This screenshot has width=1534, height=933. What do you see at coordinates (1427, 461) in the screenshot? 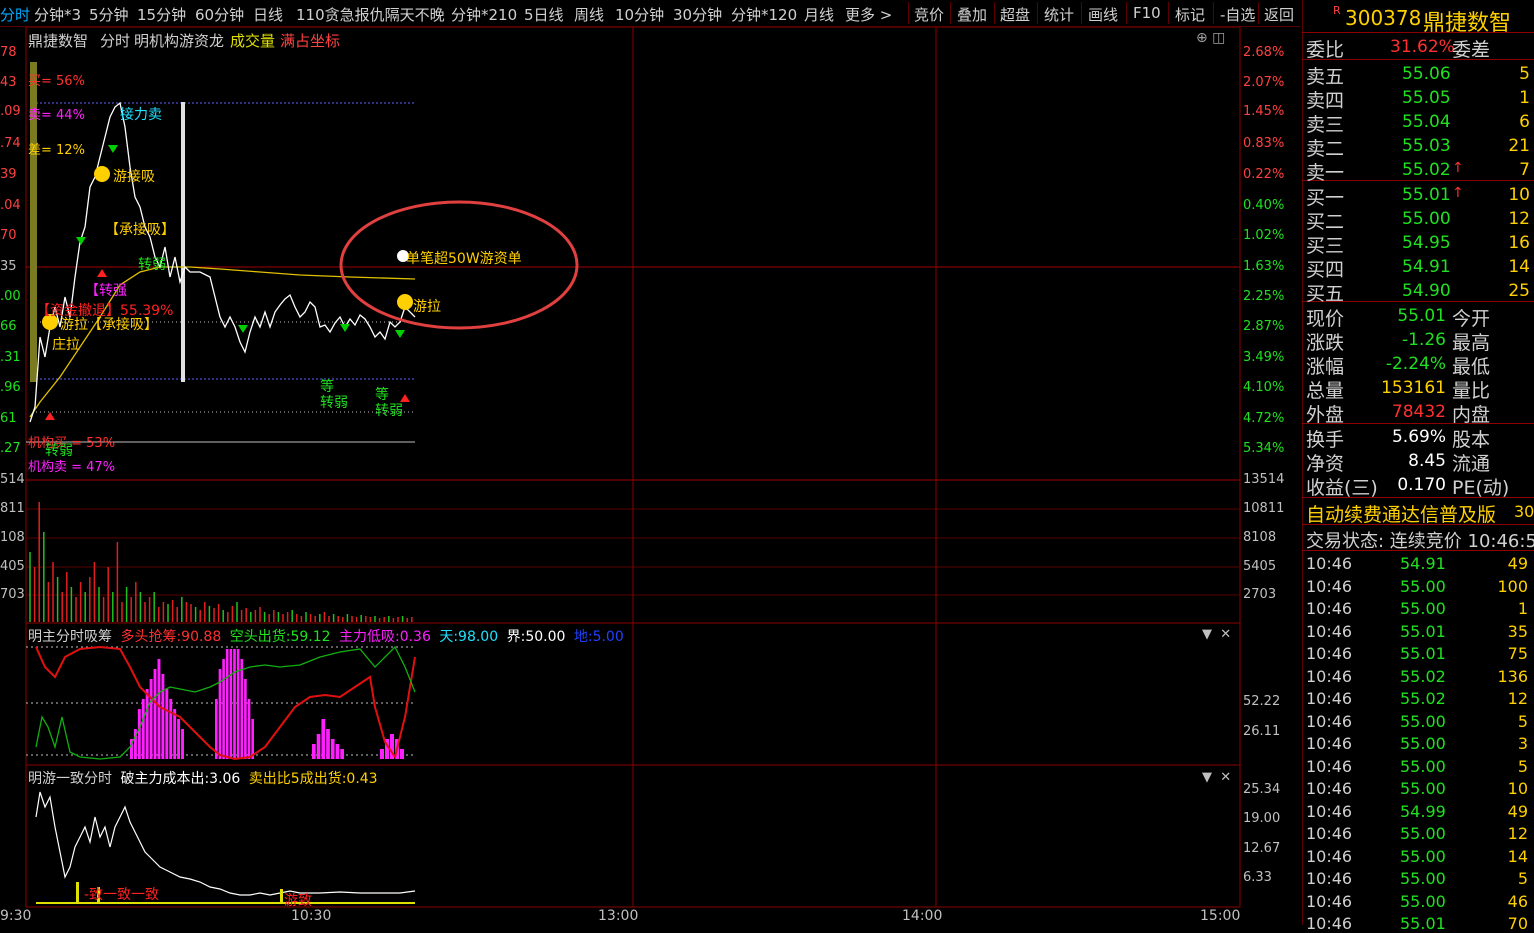
I see `stat2-value: 8.45` at bounding box center [1427, 461].